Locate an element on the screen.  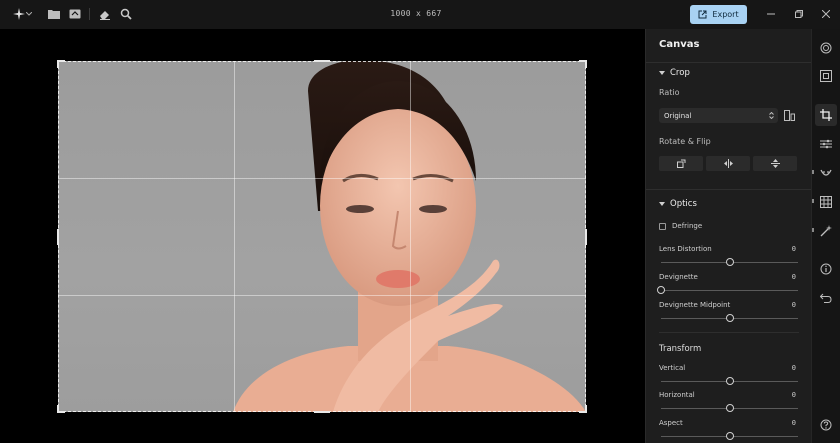
image-dimensions: 1000 x 667 is located at coordinates (416, 13).